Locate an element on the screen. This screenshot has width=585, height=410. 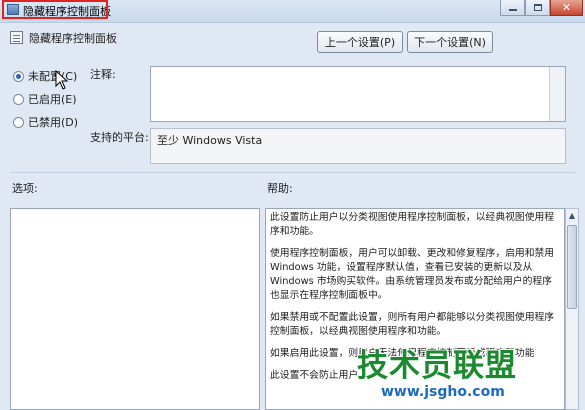
section-divider is located at coordinates (292, 172).